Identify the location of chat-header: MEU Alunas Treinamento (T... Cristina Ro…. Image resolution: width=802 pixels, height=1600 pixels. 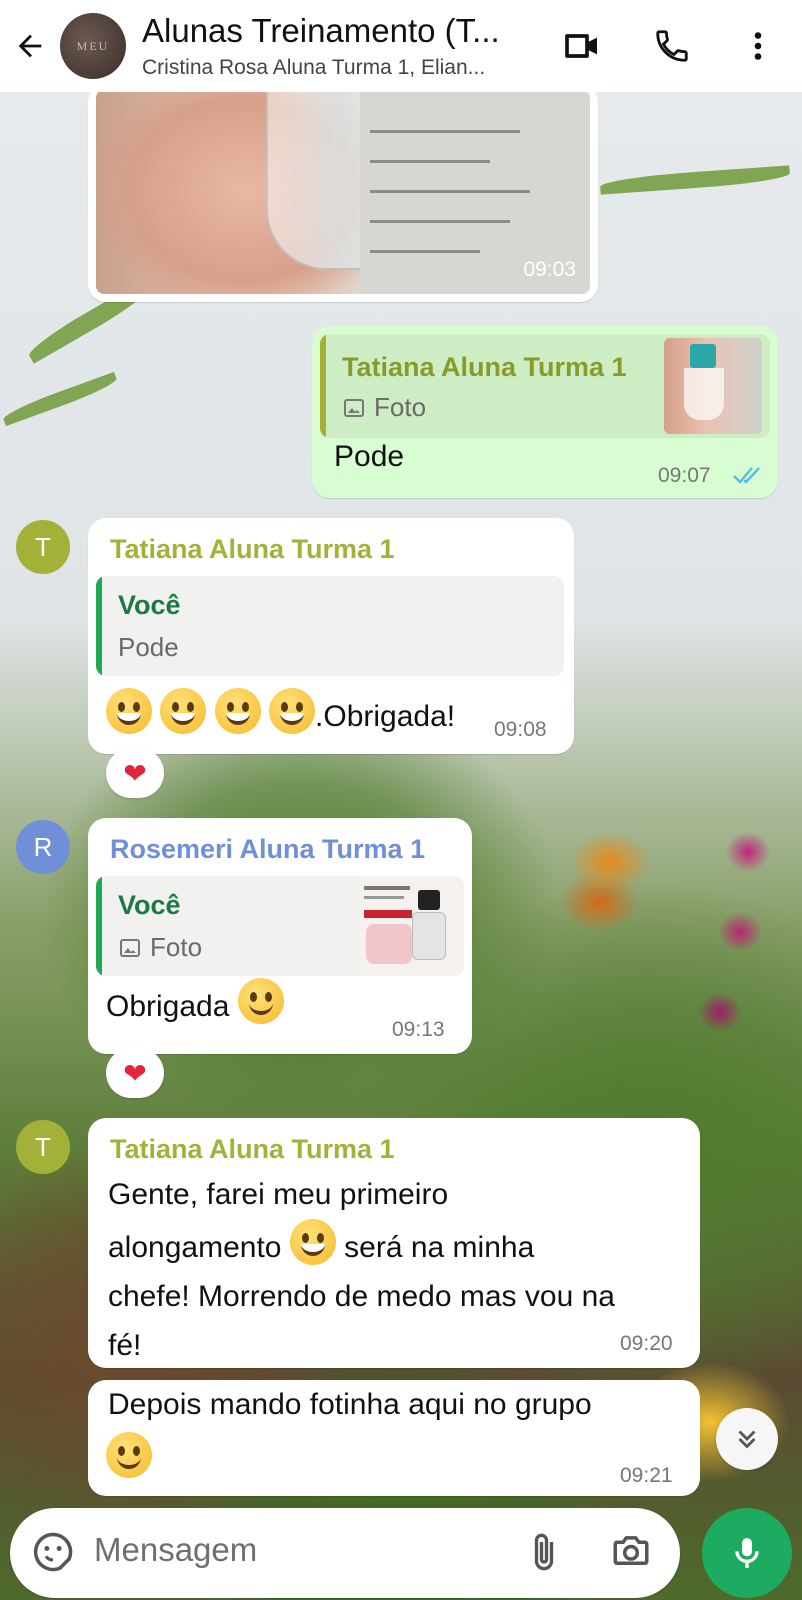
(401, 46).